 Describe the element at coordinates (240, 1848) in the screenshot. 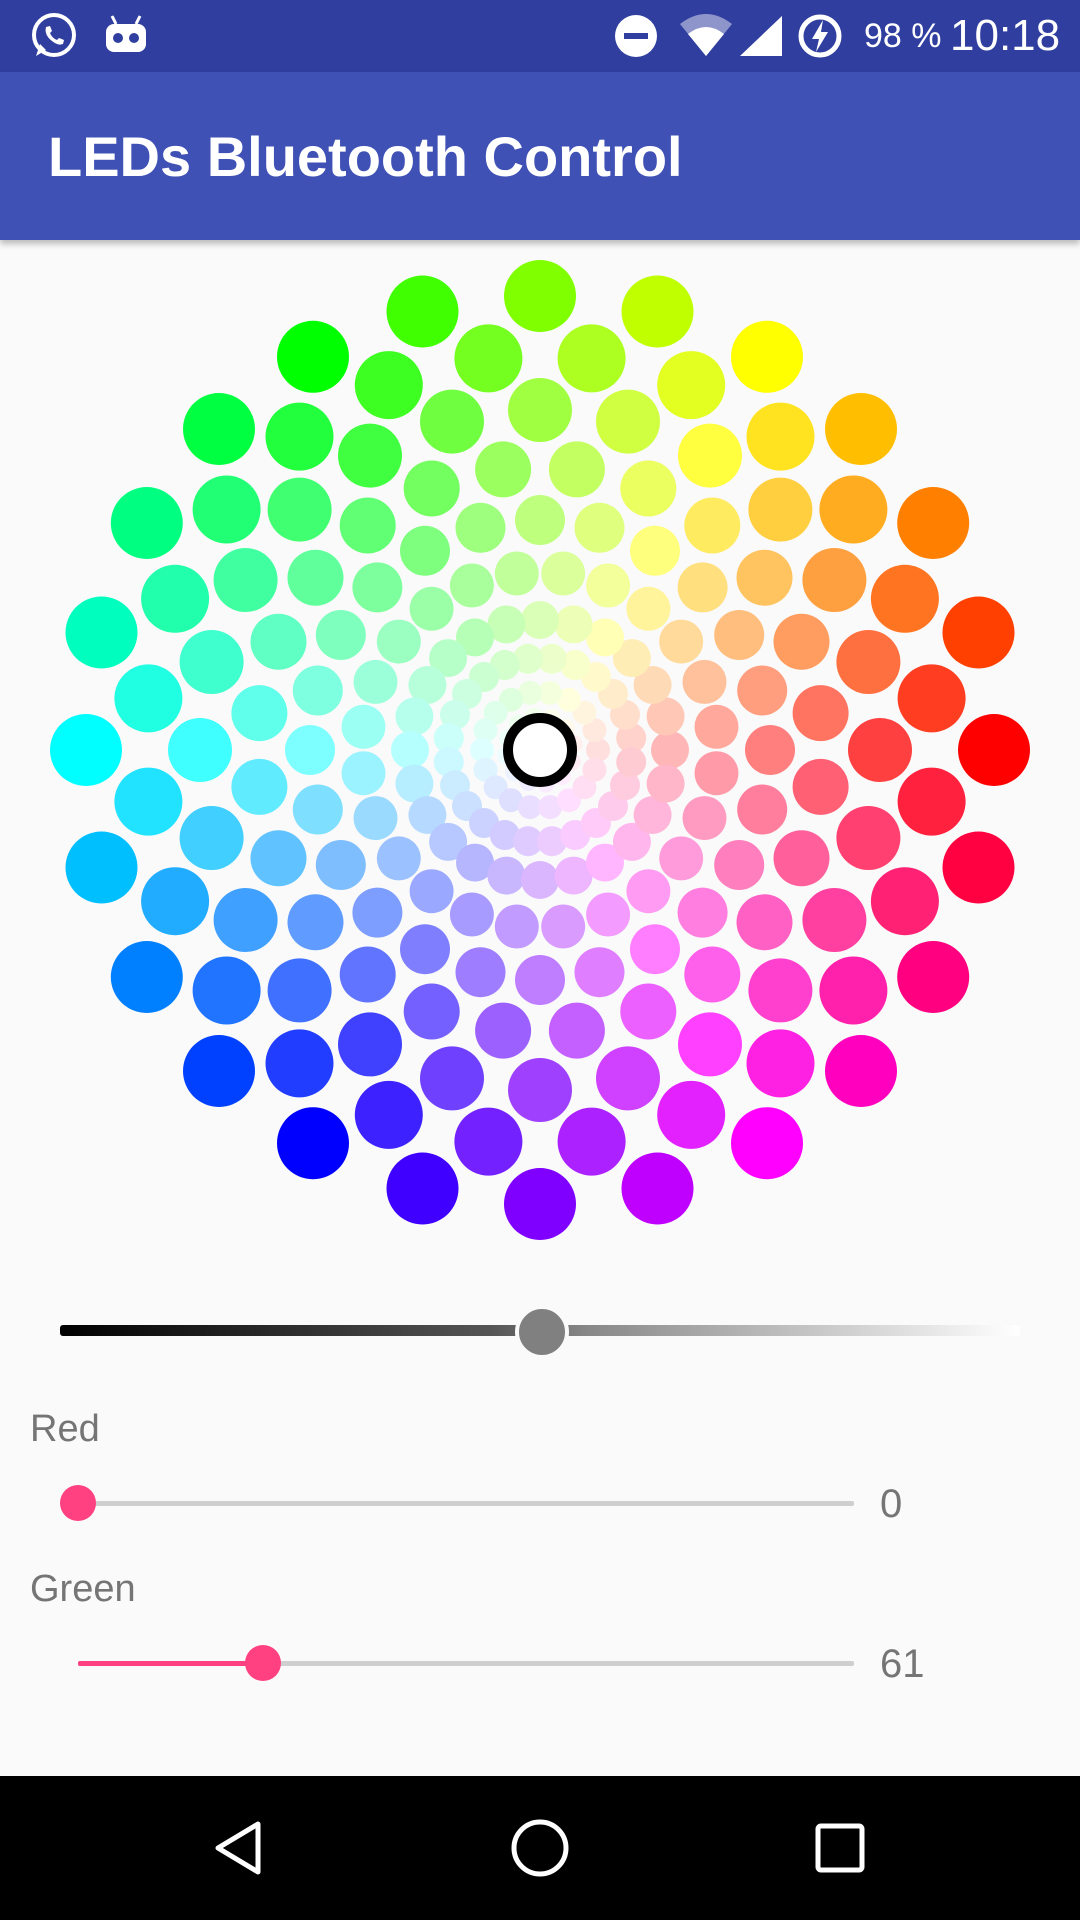

I see `back-icon` at that location.